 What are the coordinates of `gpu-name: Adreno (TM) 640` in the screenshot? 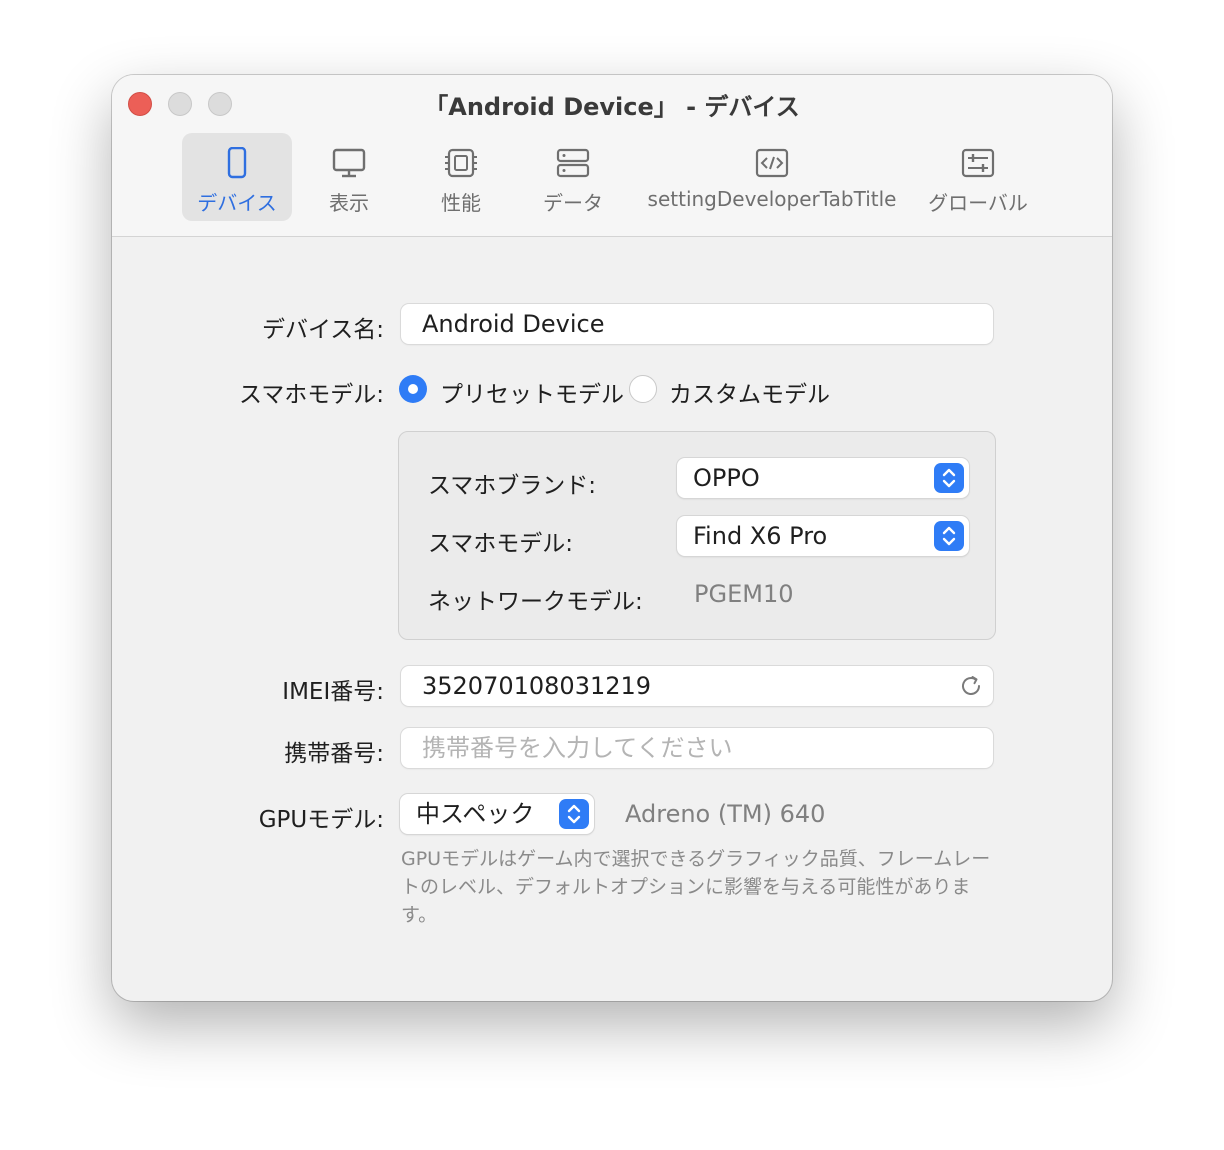 It's located at (725, 814).